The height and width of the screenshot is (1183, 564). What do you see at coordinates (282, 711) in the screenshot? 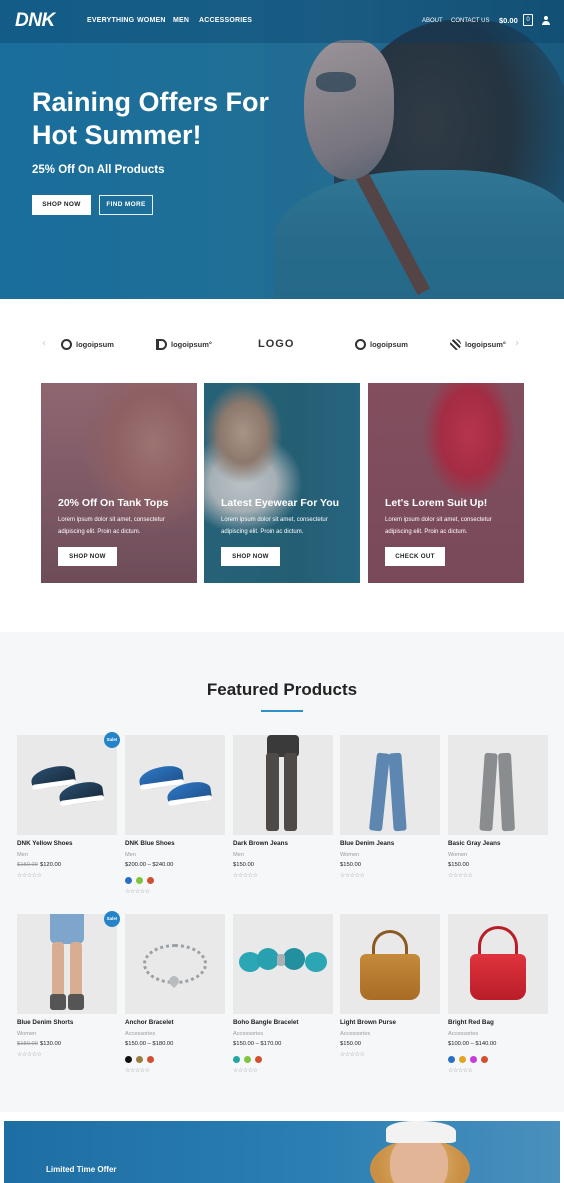
I see `featured-title-underline` at bounding box center [282, 711].